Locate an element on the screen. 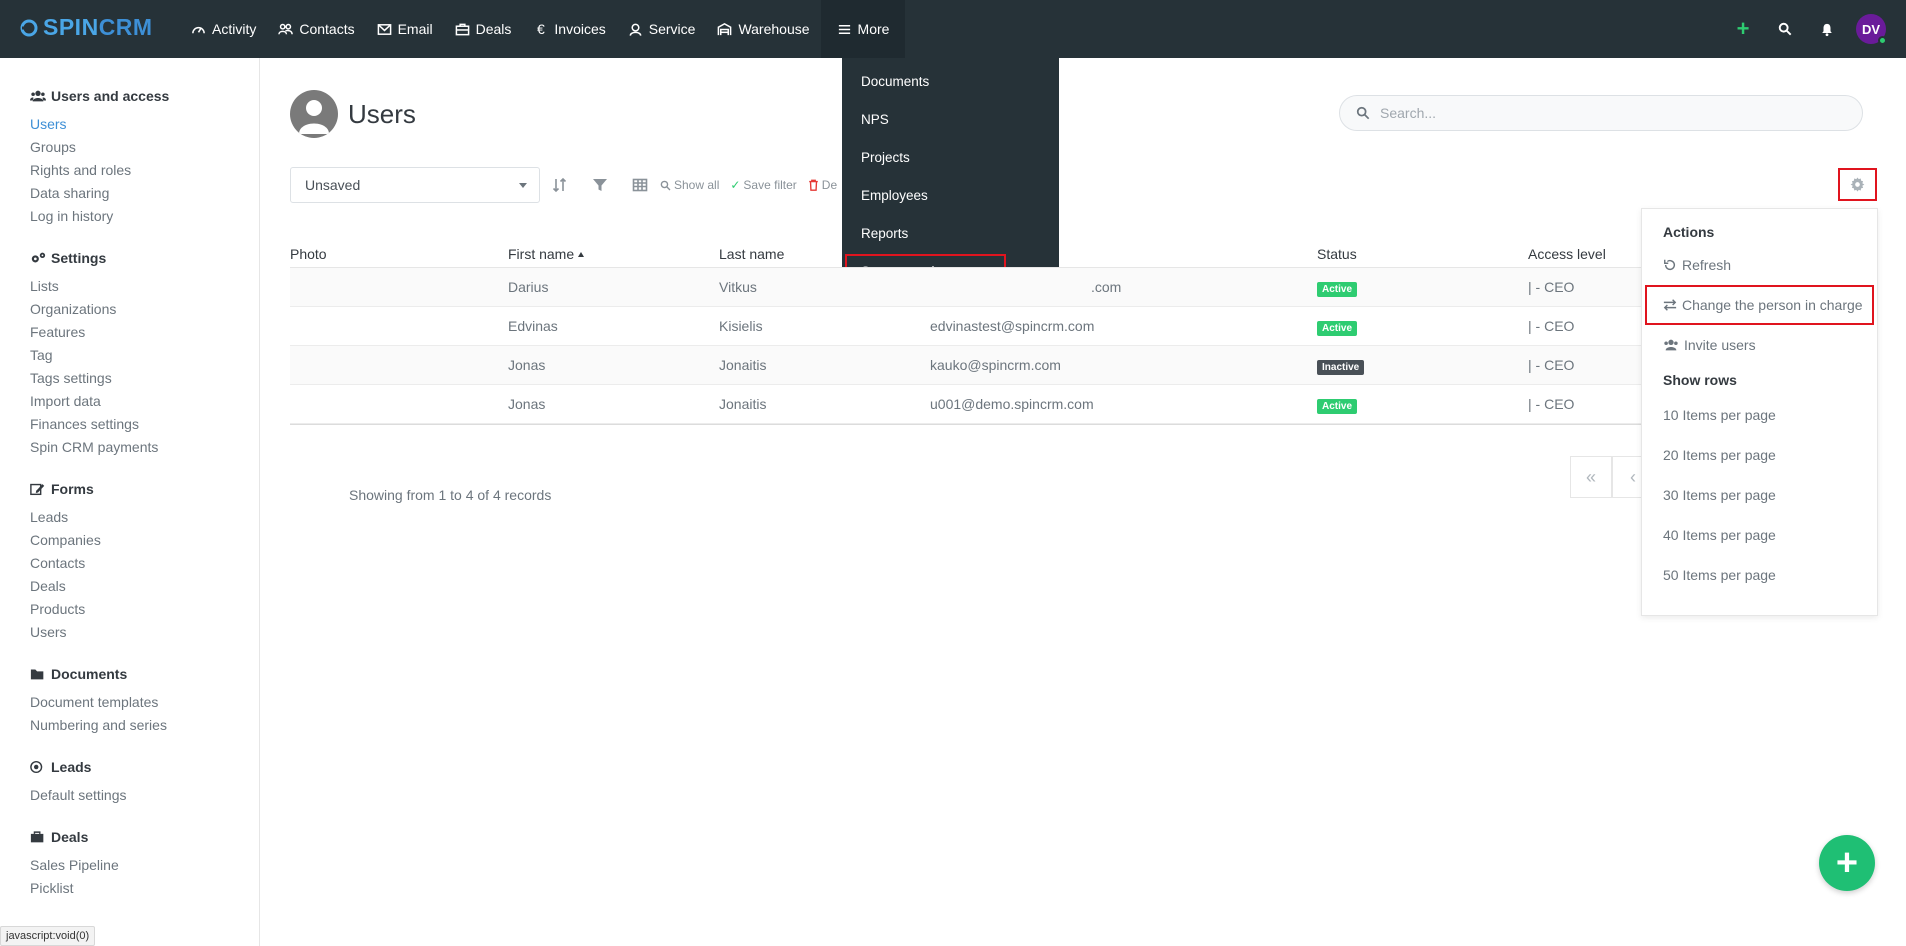 Image resolution: width=1906 pixels, height=946 pixels. table-row: Darius Vitkus .com Active | - CEO is located at coordinates (970, 287).